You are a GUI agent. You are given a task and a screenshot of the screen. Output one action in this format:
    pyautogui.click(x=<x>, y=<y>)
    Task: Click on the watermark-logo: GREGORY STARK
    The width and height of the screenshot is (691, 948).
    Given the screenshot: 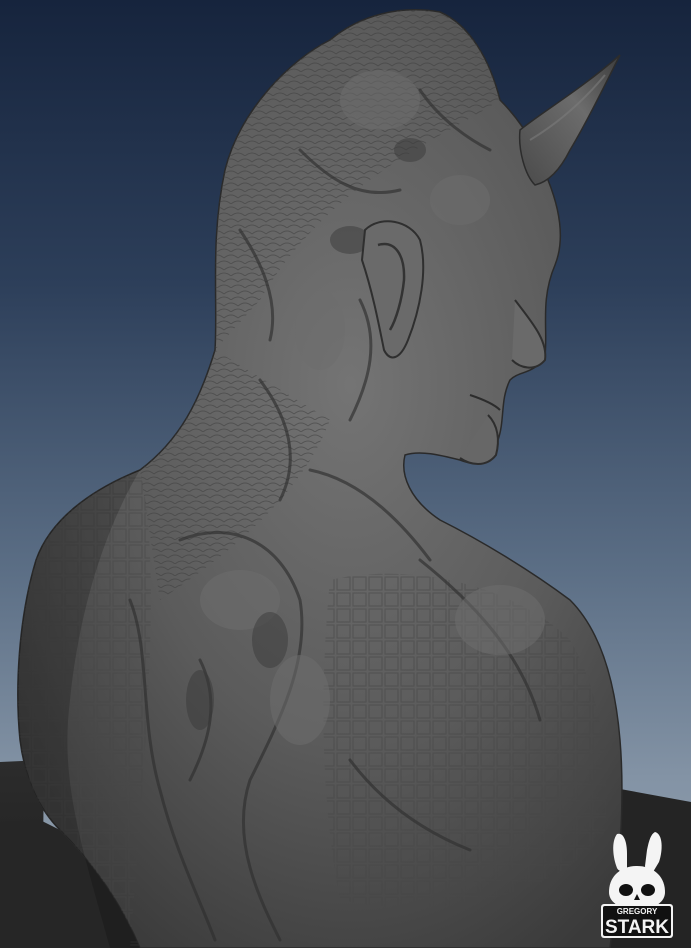 What is the action you would take?
    pyautogui.click(x=637, y=884)
    